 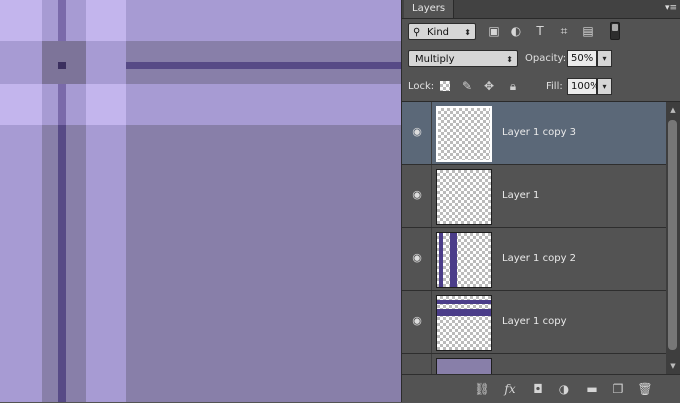 What do you see at coordinates (673, 366) in the screenshot?
I see `scroll-down-icon: ▼` at bounding box center [673, 366].